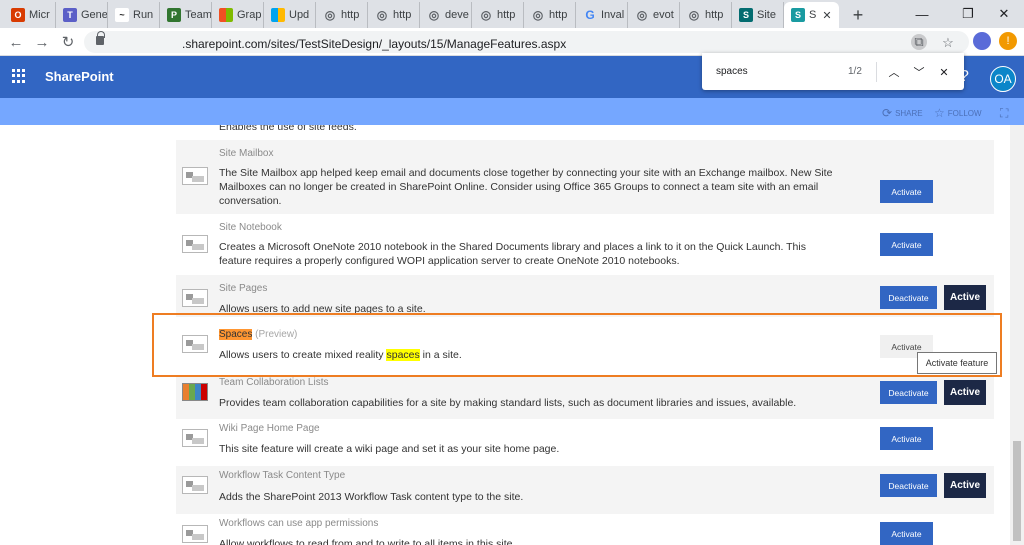  I want to click on teams-icon: T, so click(70, 15).